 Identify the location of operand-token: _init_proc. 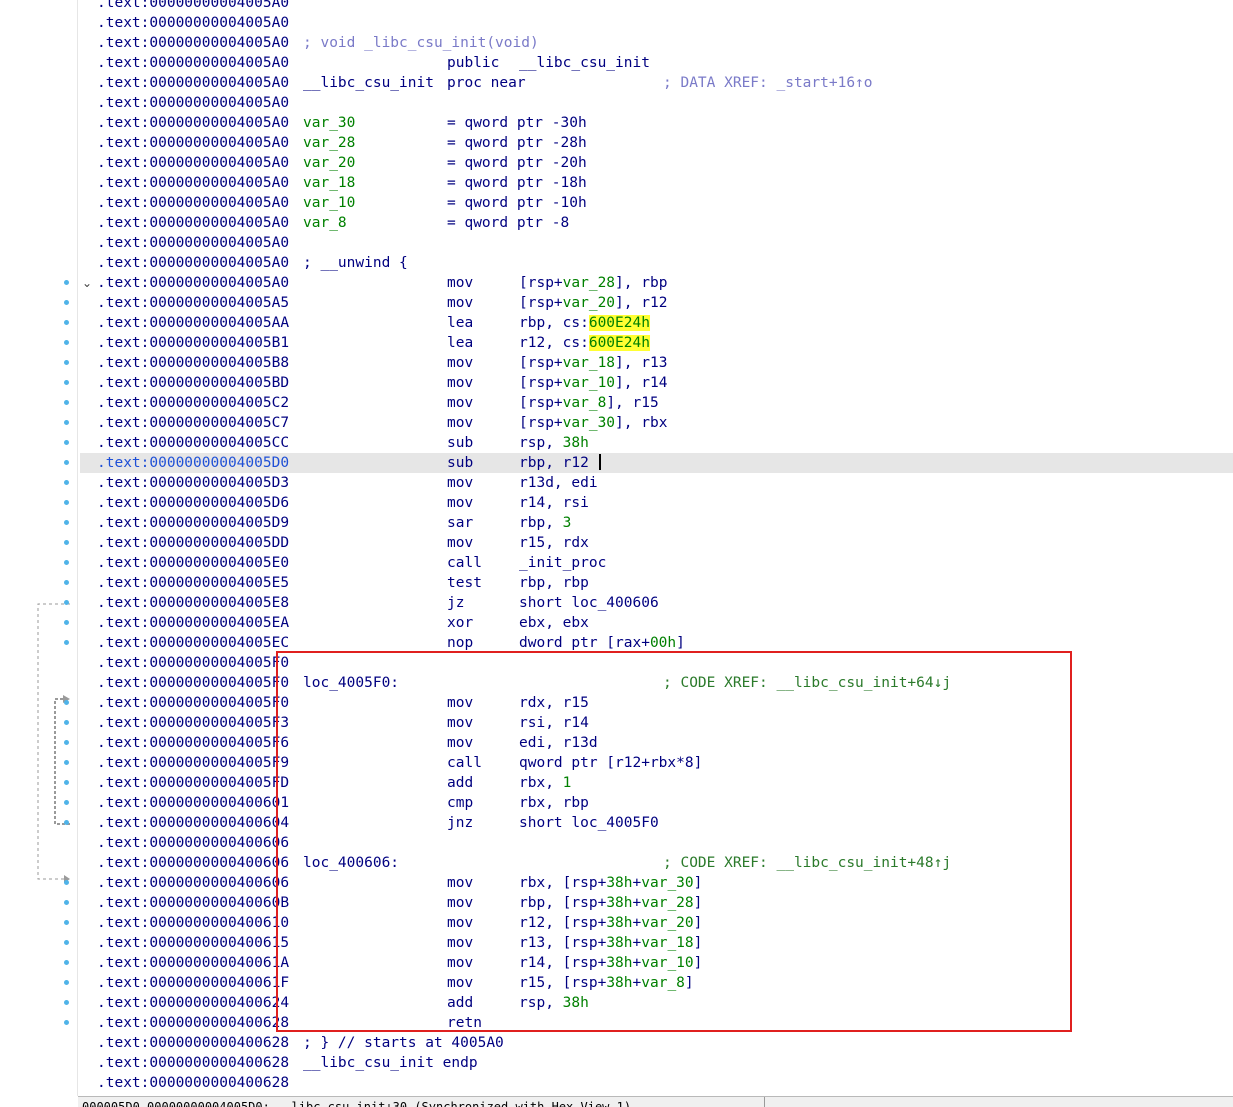
(563, 563).